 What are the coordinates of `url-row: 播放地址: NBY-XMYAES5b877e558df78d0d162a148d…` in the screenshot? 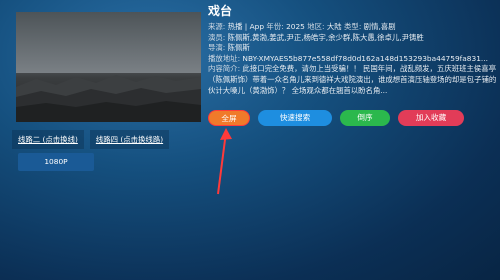 It's located at (353, 59).